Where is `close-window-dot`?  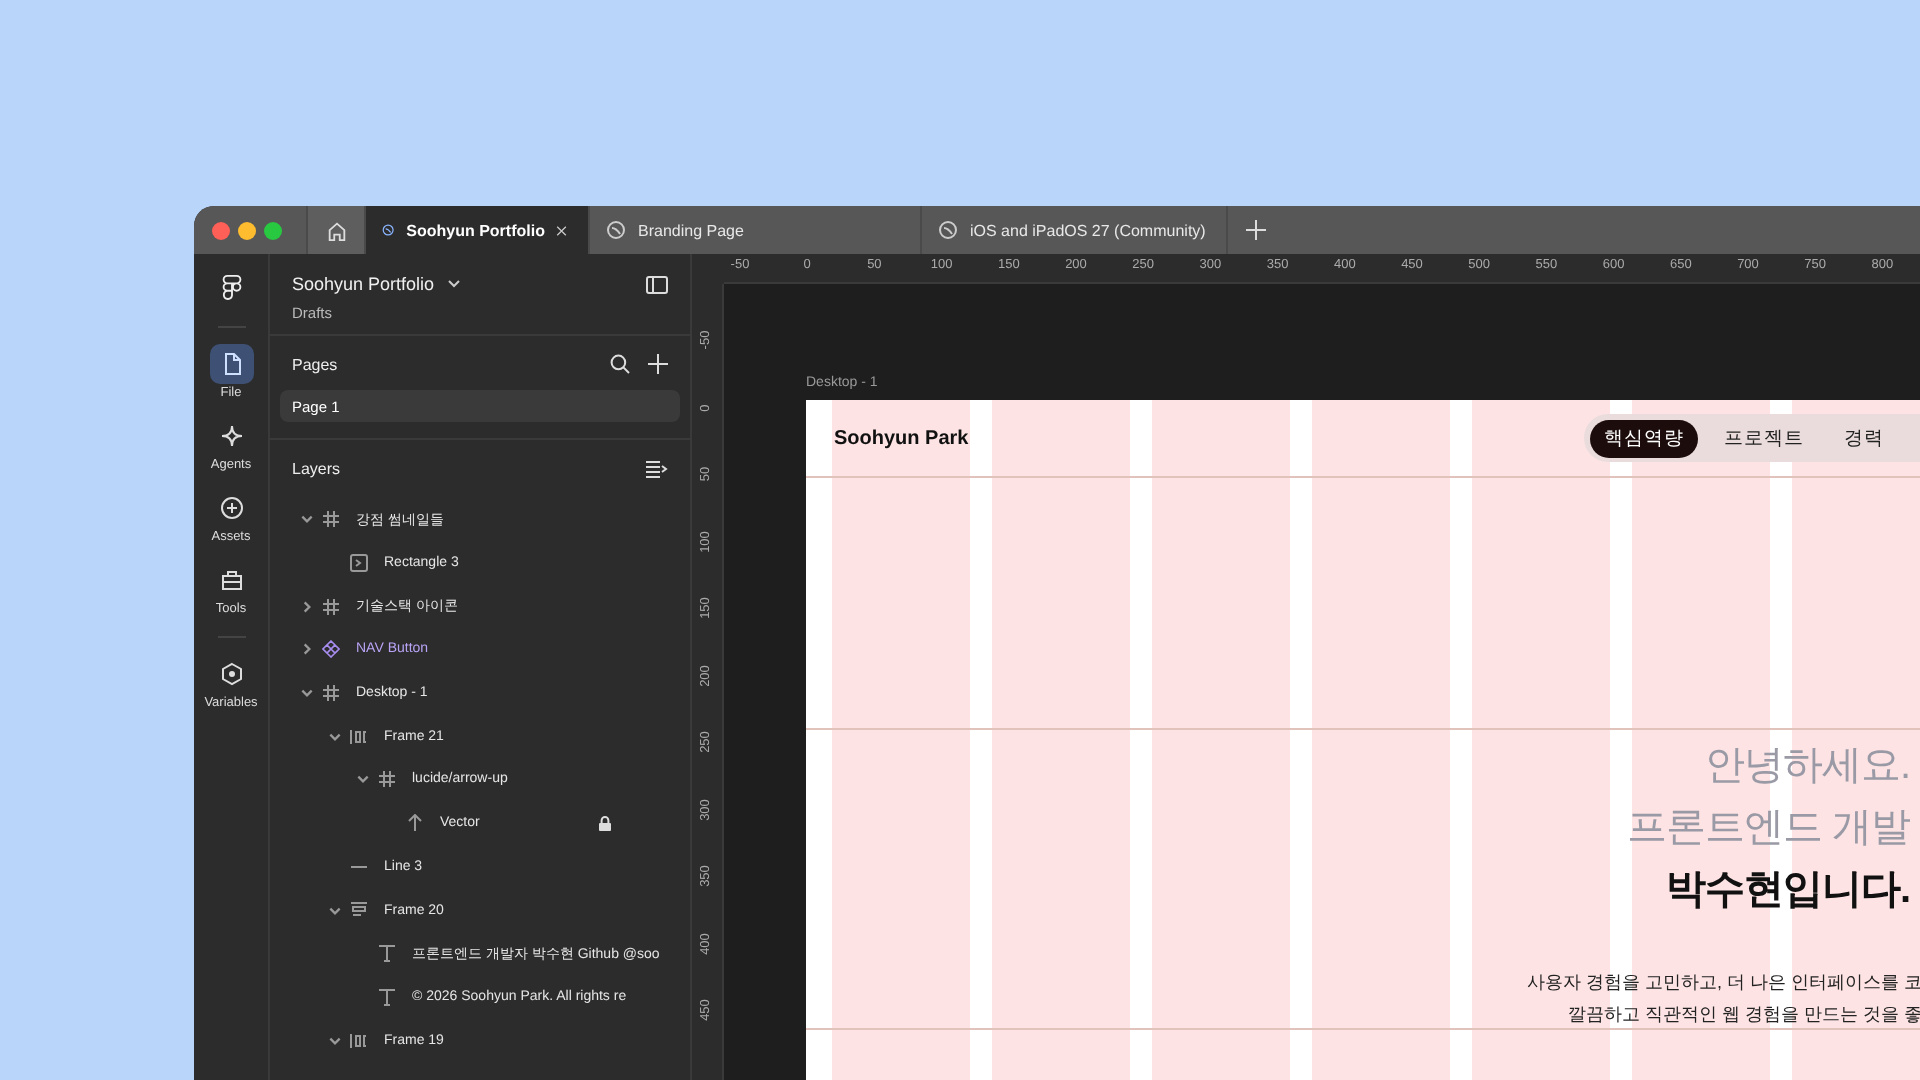 close-window-dot is located at coordinates (221, 230).